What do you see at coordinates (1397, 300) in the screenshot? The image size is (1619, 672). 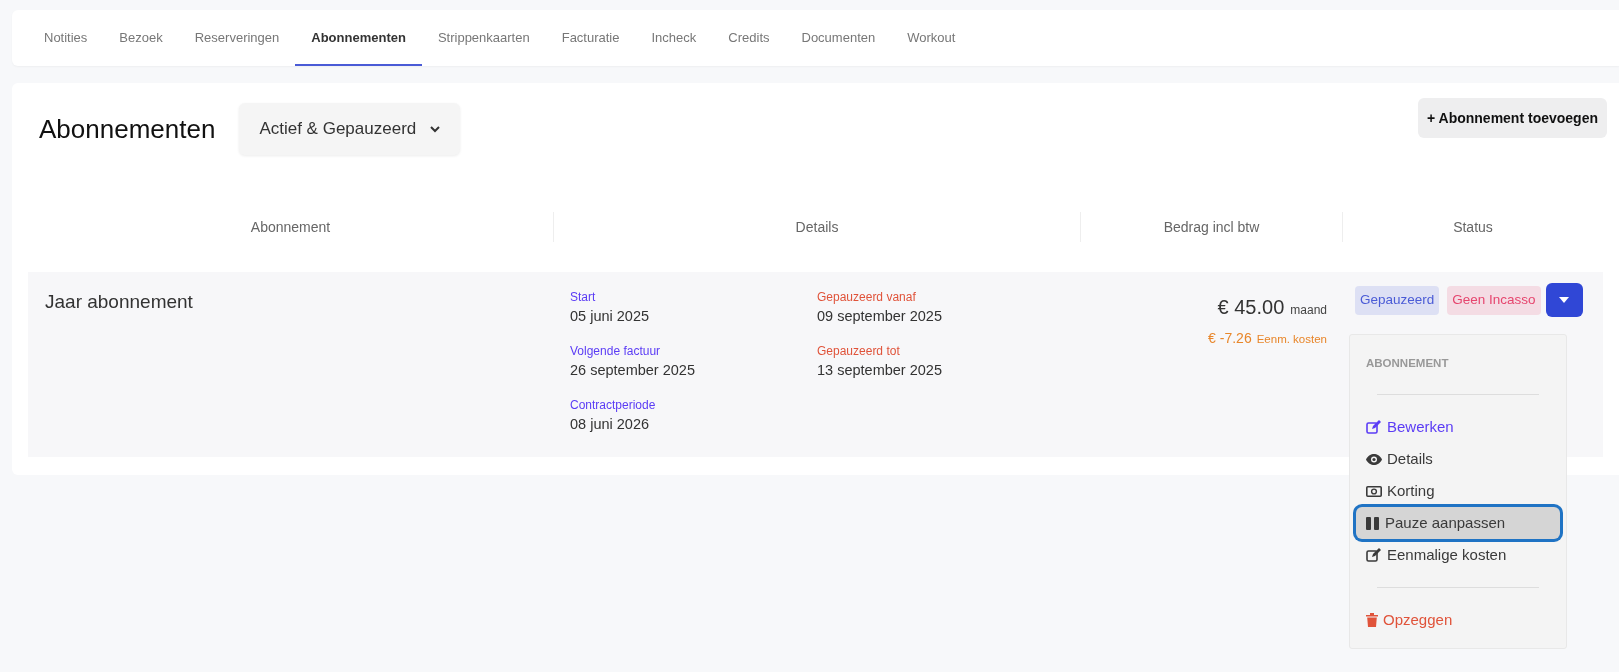 I see `status-badge: Gepauzeerd` at bounding box center [1397, 300].